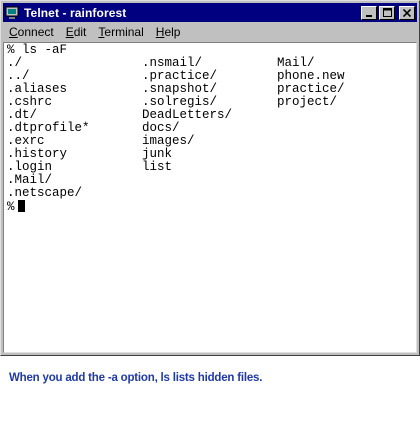 Image resolution: width=420 pixels, height=423 pixels. Describe the element at coordinates (210, 12) in the screenshot. I see `title-bar: Telnet - rainforest` at that location.